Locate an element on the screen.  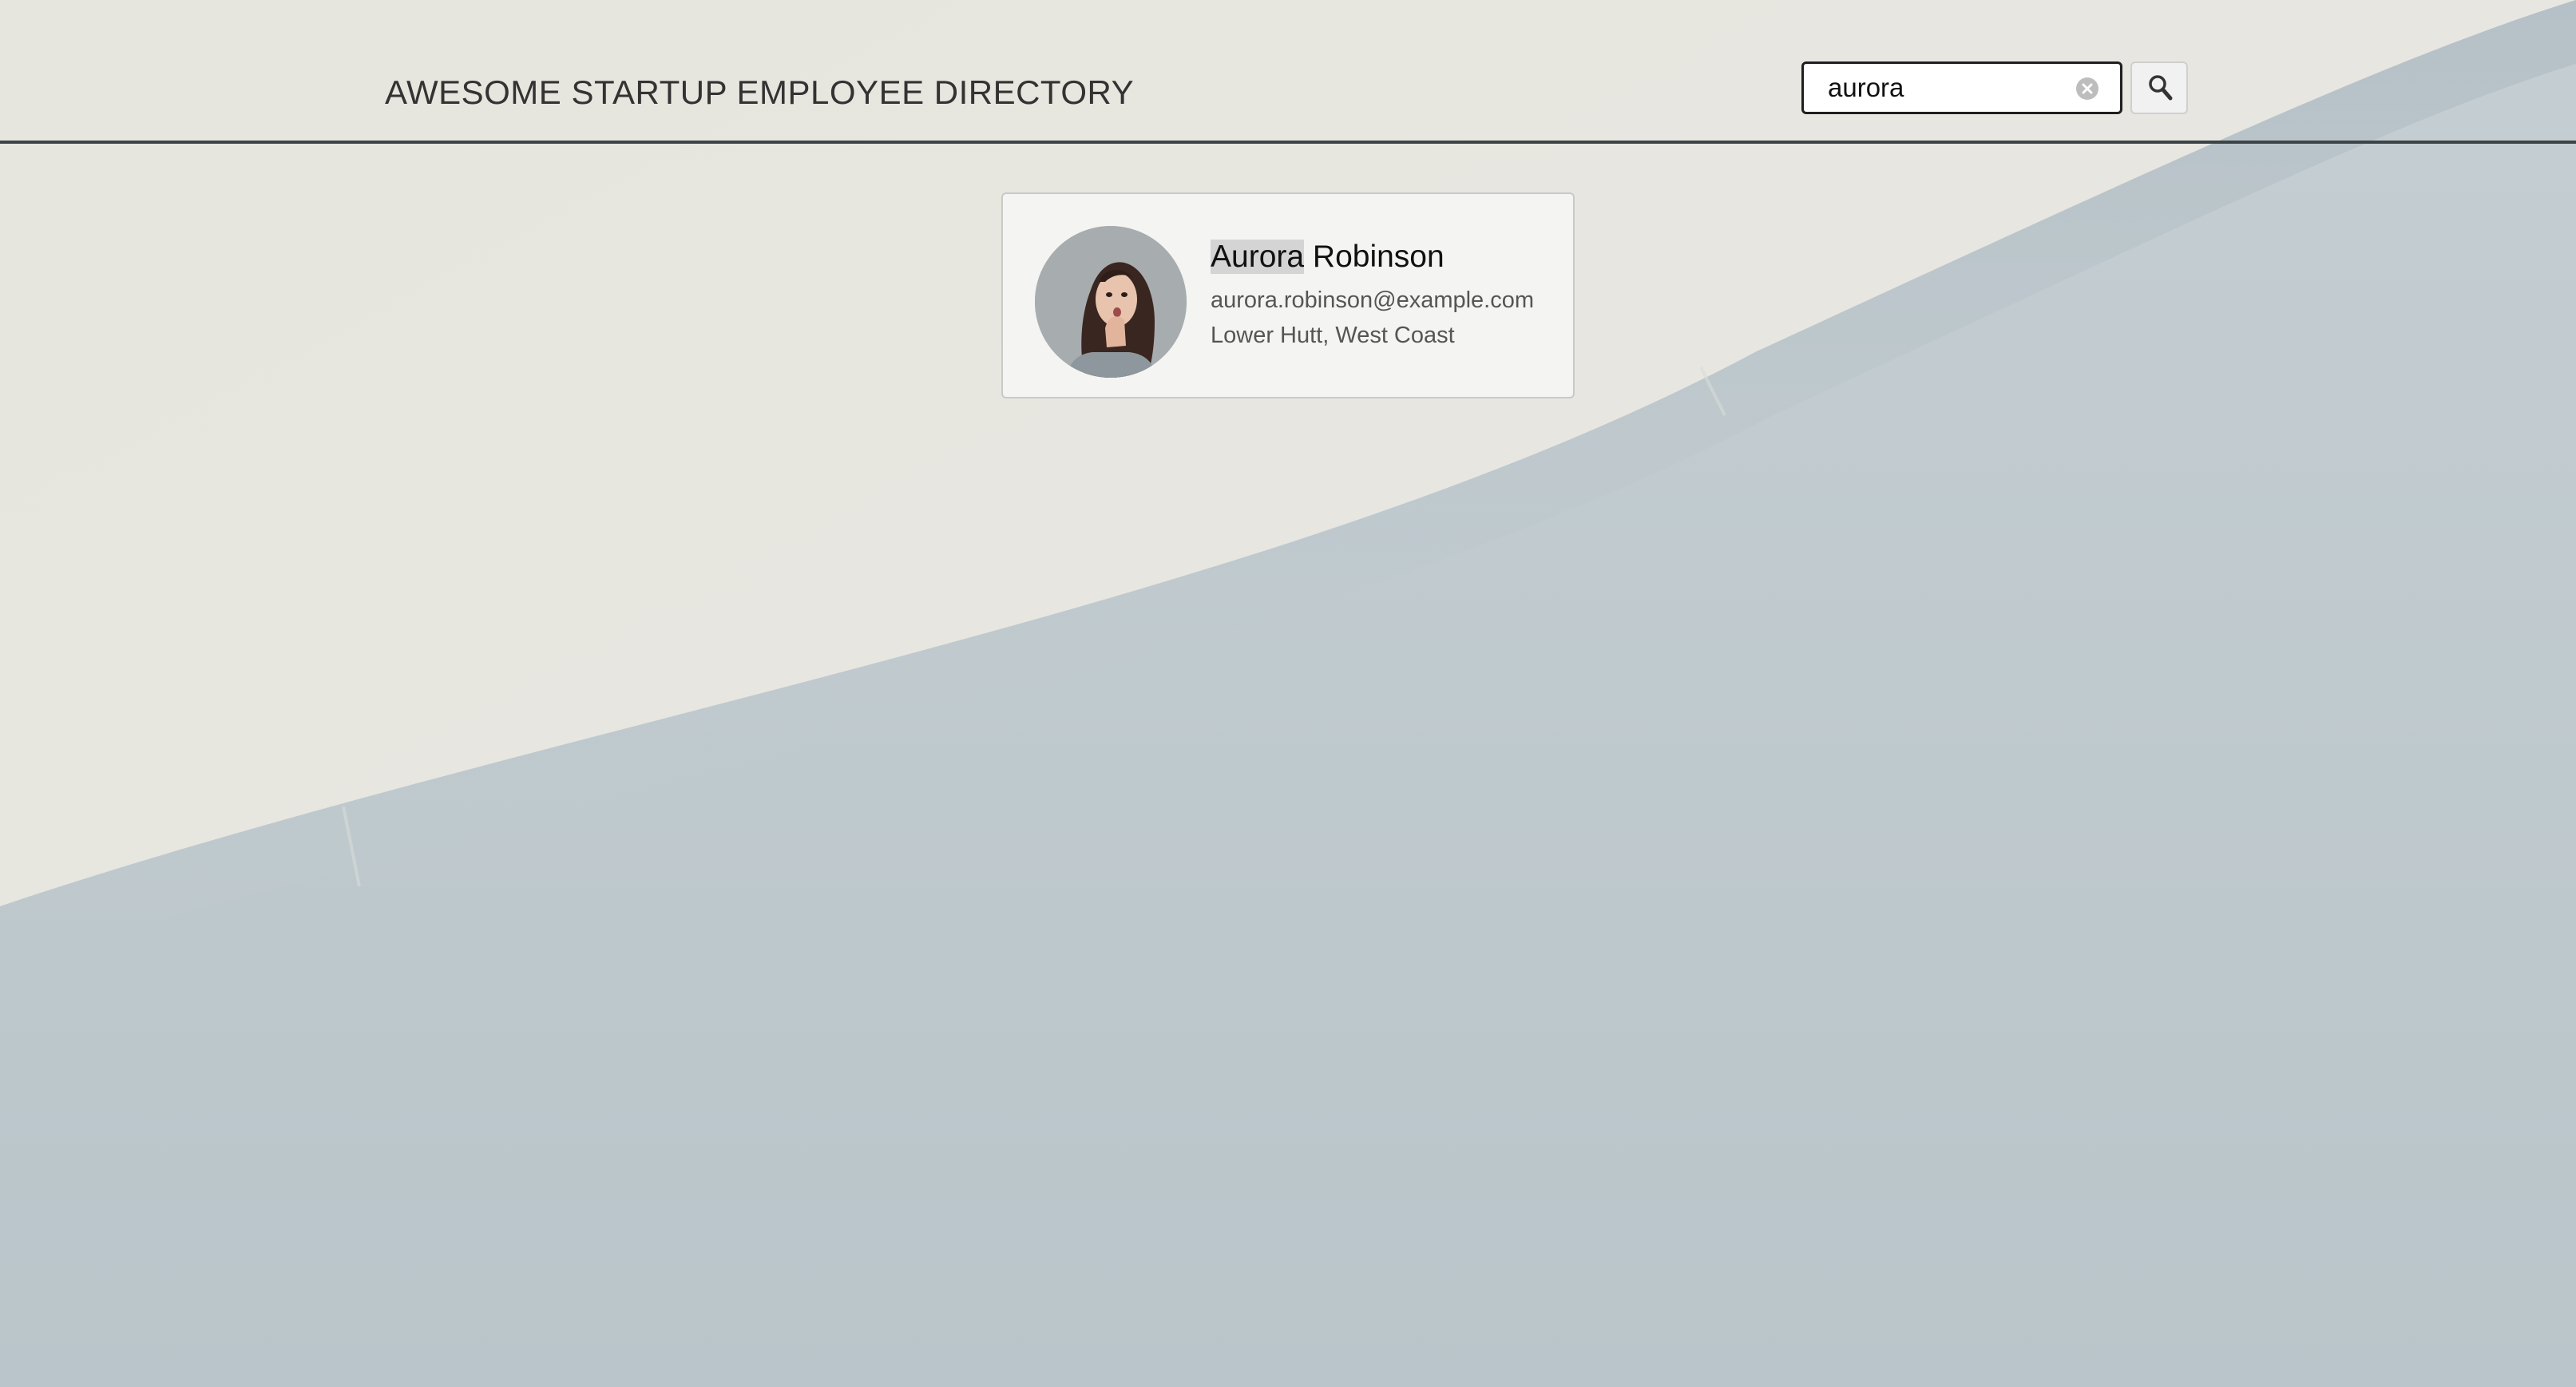
employee-name: Aurora Robinson is located at coordinates (1373, 257).